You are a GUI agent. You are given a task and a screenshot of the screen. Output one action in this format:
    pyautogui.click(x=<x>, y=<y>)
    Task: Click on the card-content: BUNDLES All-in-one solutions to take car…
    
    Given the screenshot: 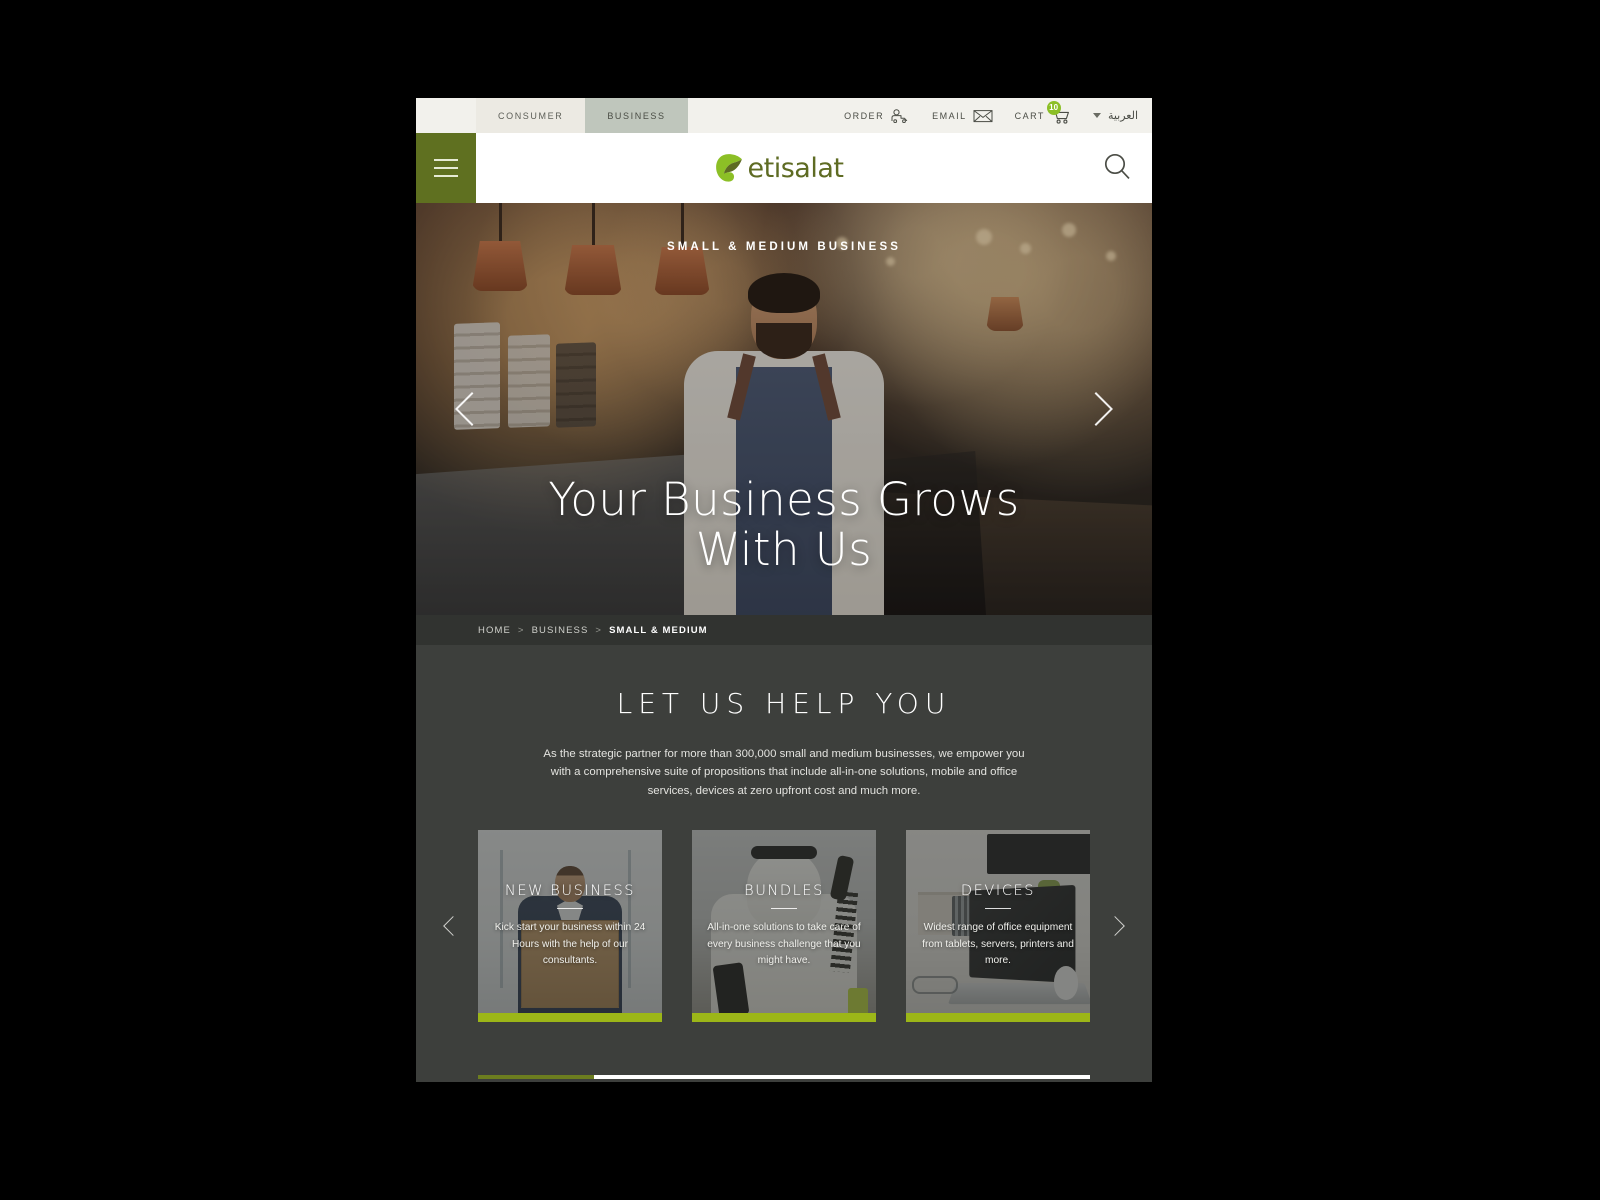 What is the action you would take?
    pyautogui.click(x=784, y=926)
    